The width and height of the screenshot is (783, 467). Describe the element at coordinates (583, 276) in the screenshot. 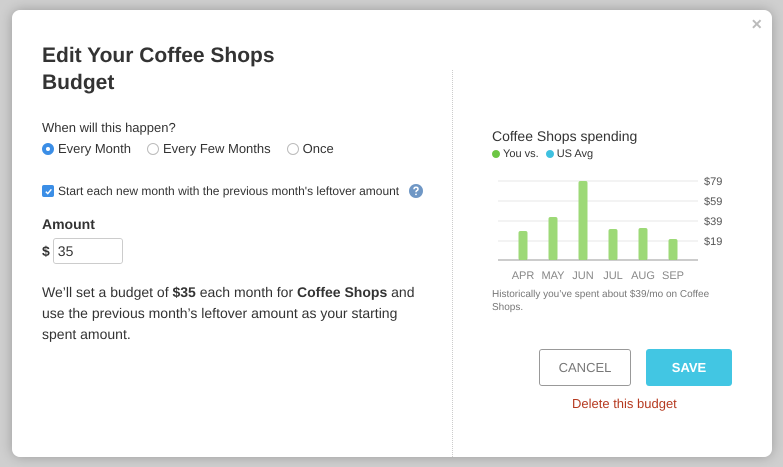

I see `axis-category-label: JUN` at that location.